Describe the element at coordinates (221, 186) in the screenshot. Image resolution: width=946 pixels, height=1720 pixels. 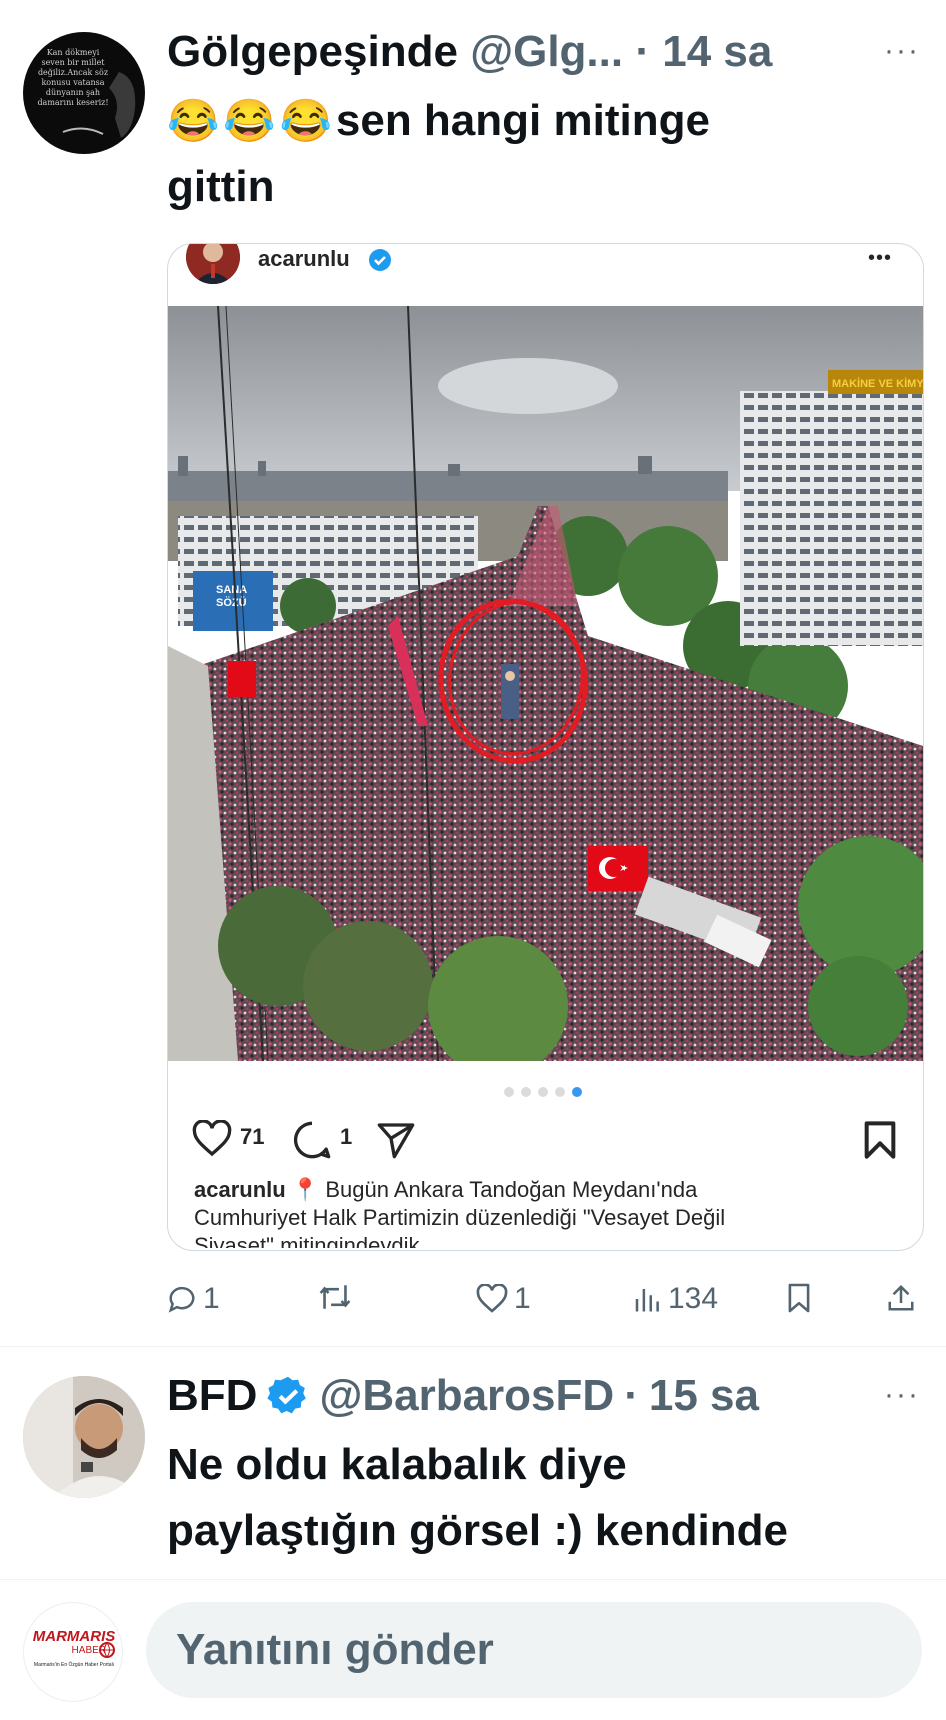
I see `tweet-text-line-2: gittin` at that location.